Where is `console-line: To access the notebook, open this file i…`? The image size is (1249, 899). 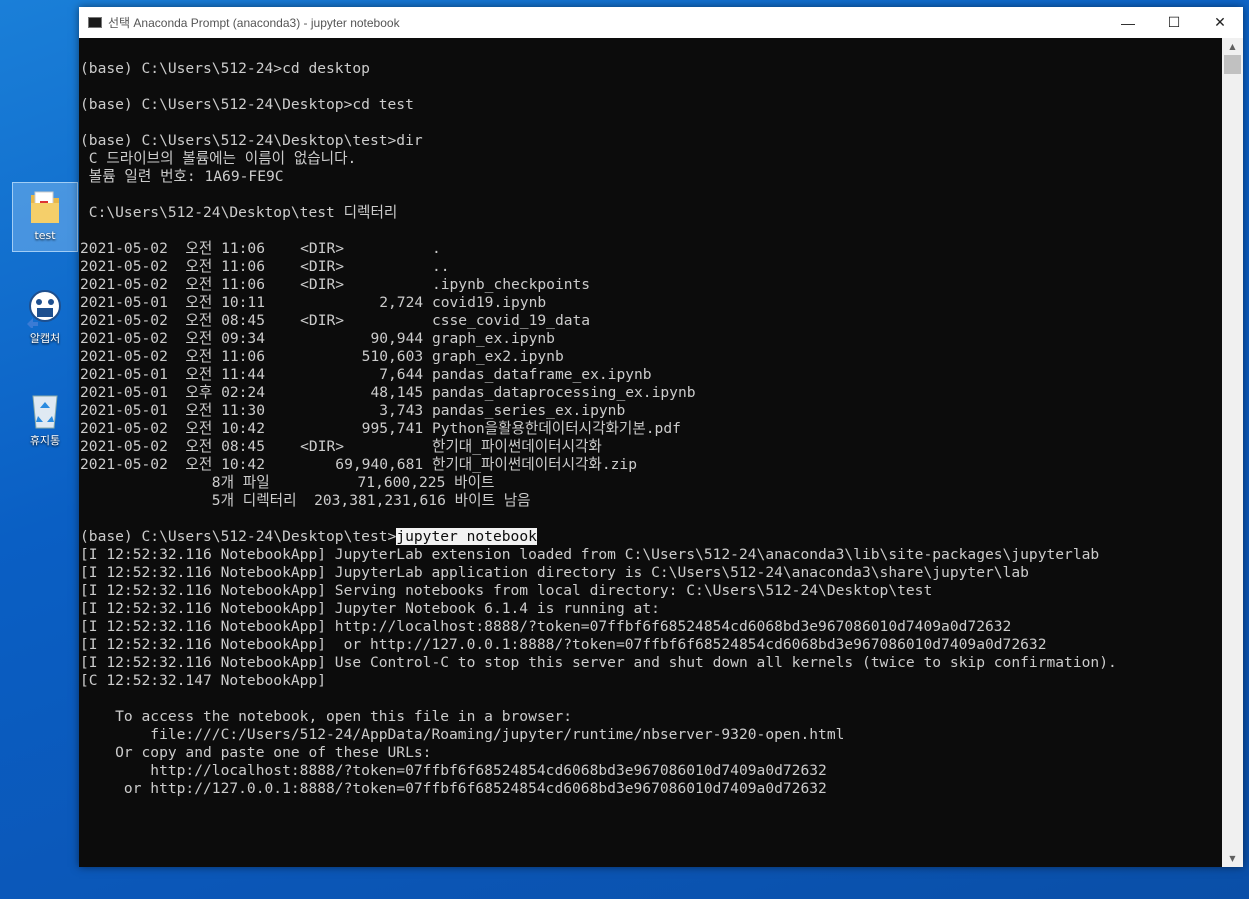 console-line: To access the notebook, open this file i… is located at coordinates (326, 716).